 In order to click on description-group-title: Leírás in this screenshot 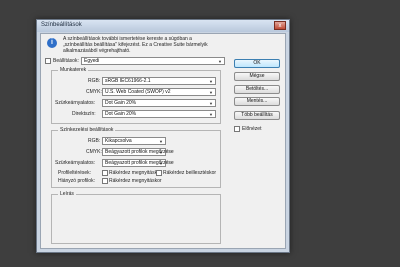, I will do `click(67, 194)`.